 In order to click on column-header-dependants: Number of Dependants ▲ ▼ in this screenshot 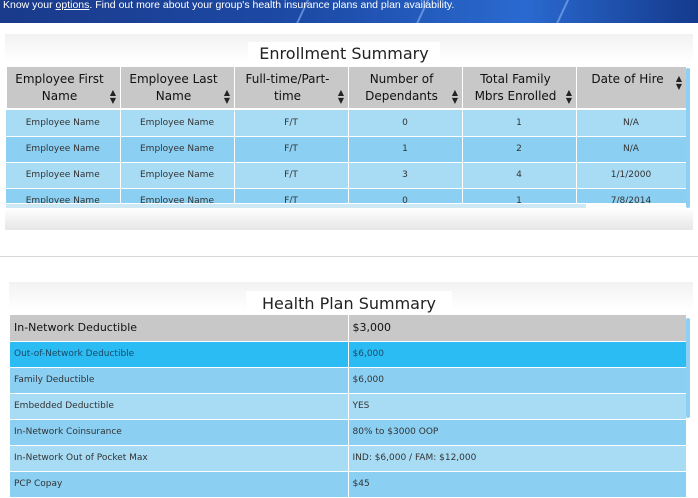, I will do `click(405, 87)`.